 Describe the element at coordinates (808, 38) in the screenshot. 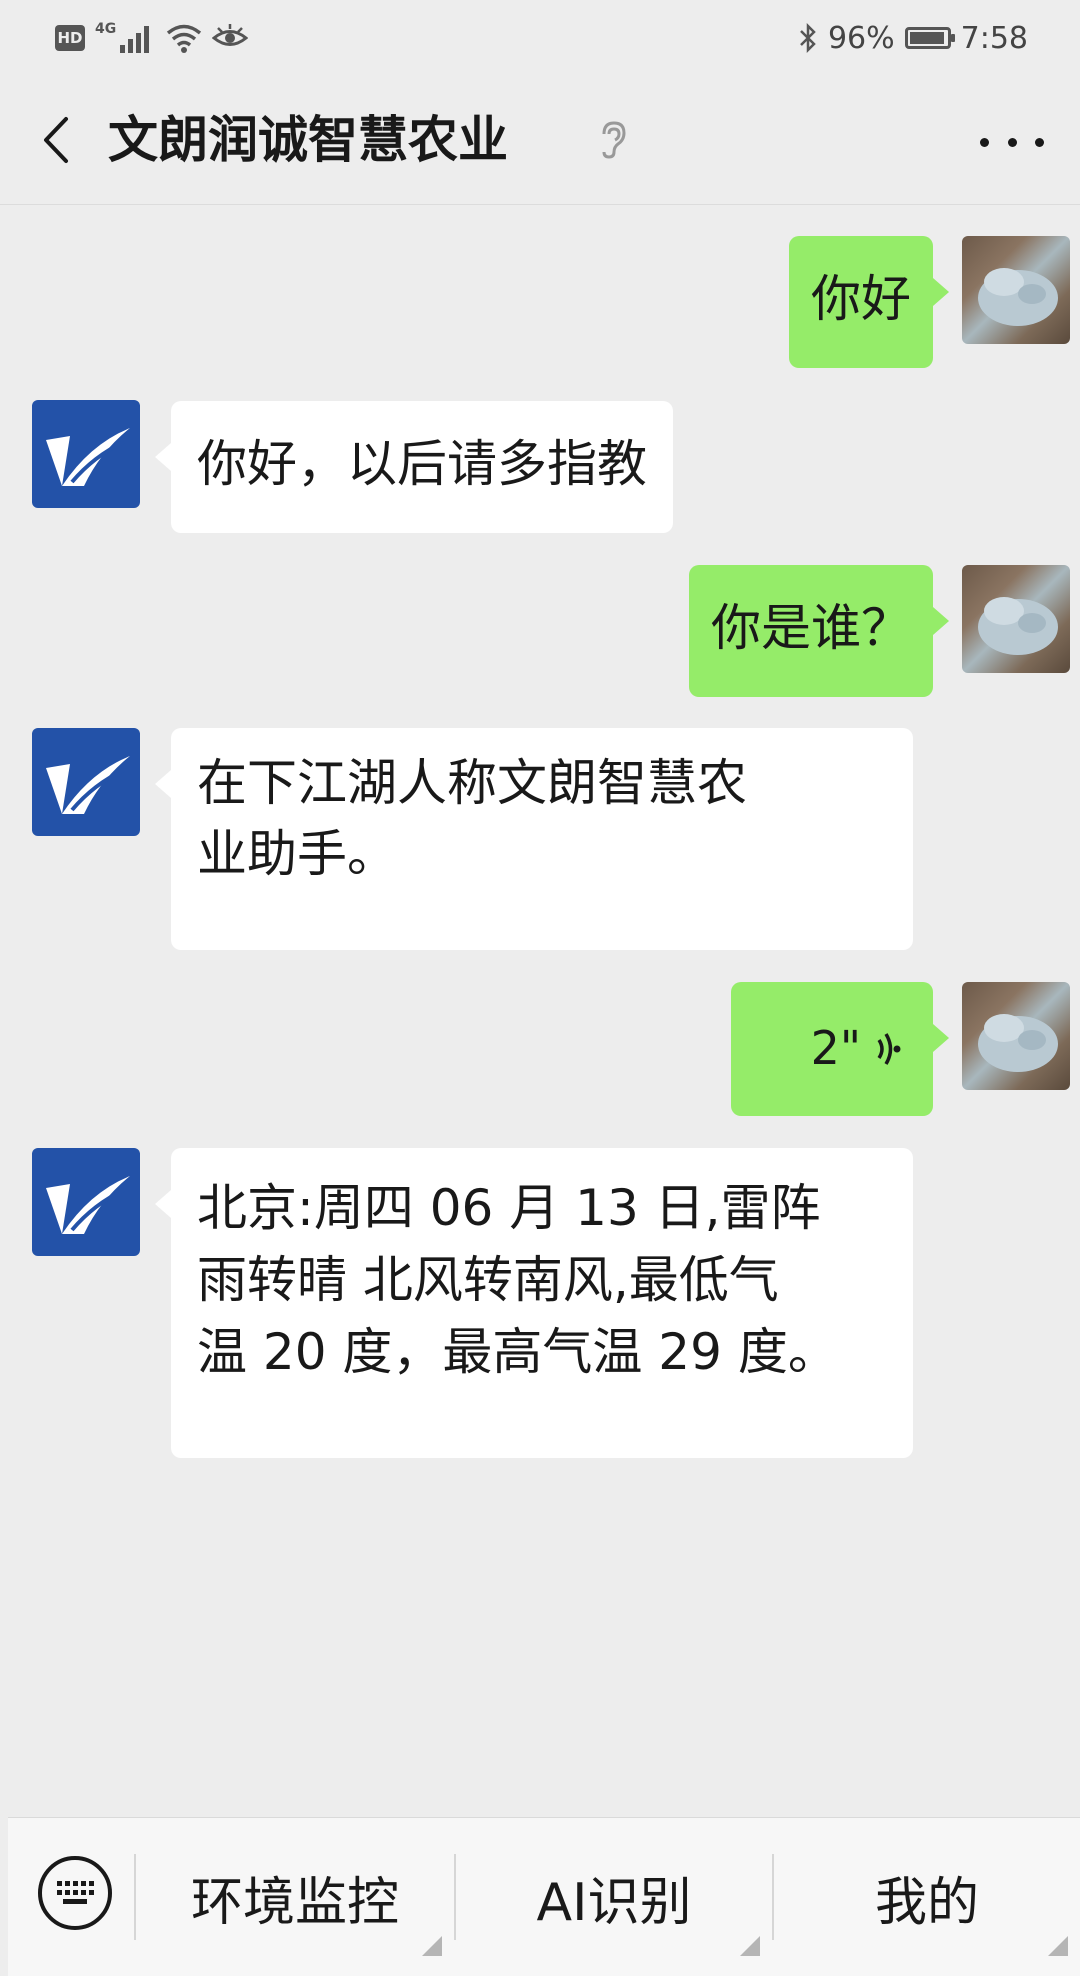

I see `bluetooth-icon` at that location.